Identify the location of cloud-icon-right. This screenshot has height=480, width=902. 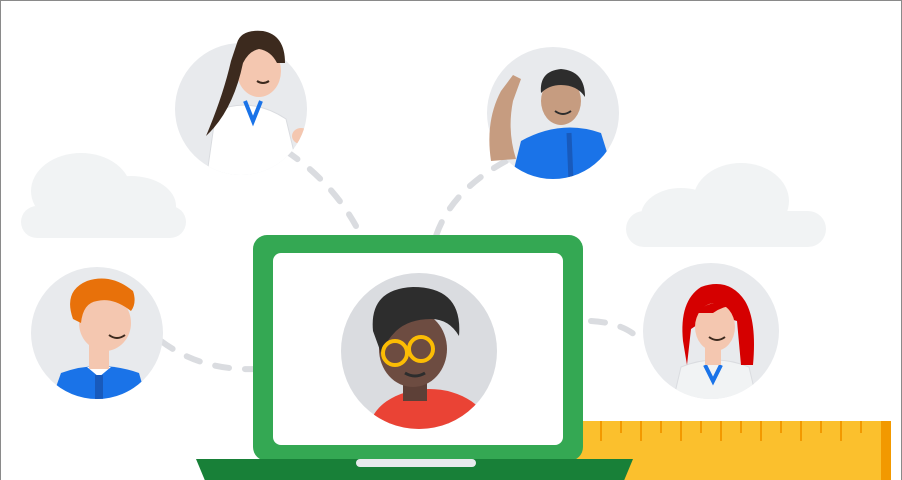
(726, 205).